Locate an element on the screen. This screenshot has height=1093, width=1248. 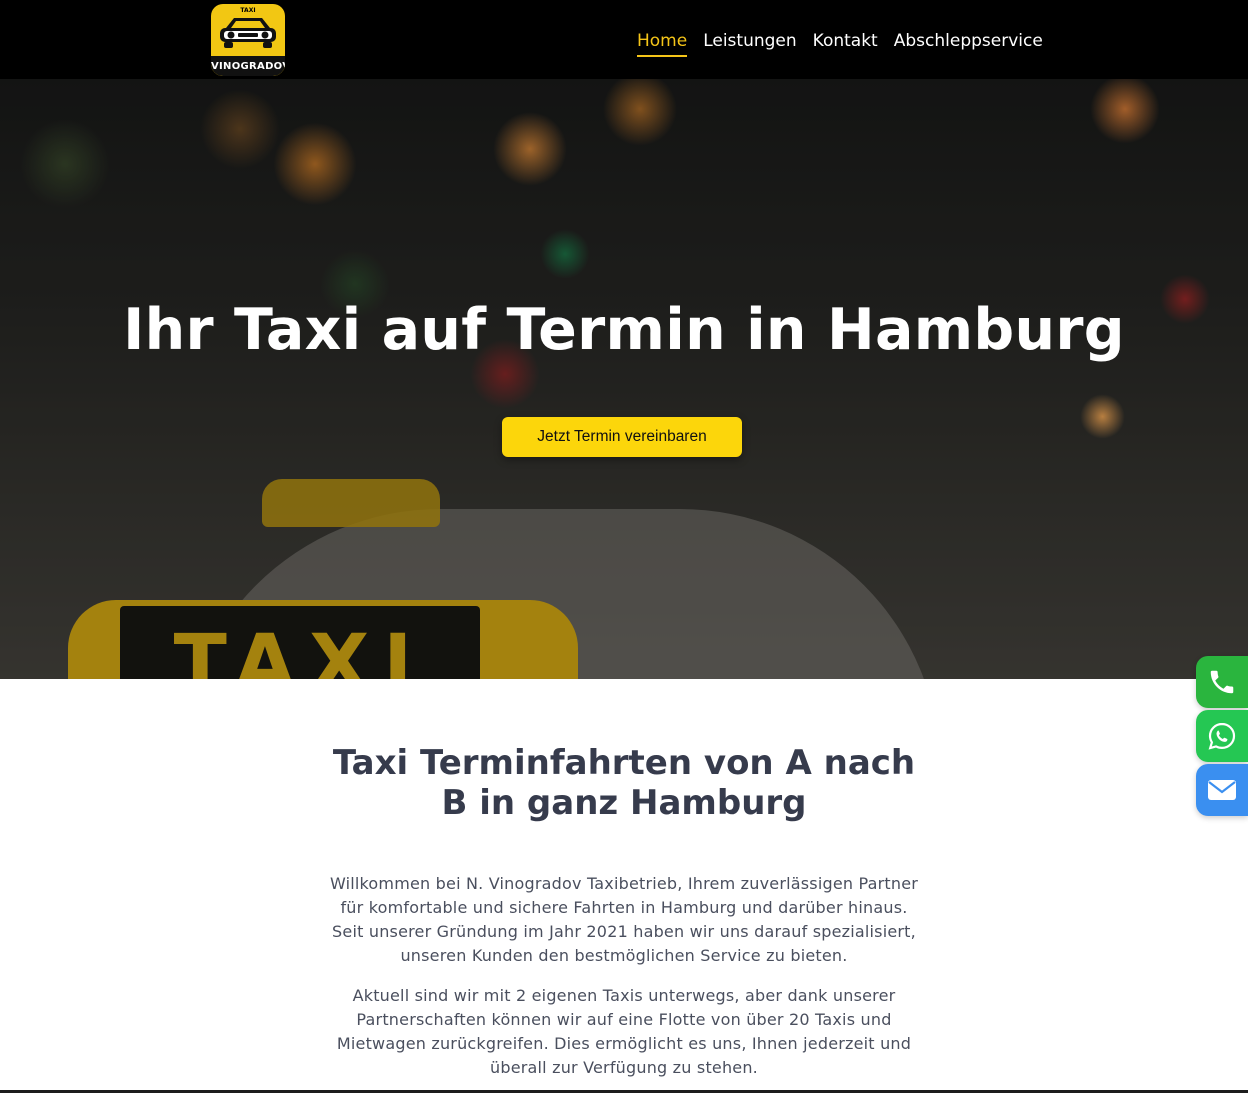
car-icon is located at coordinates (248, 33).